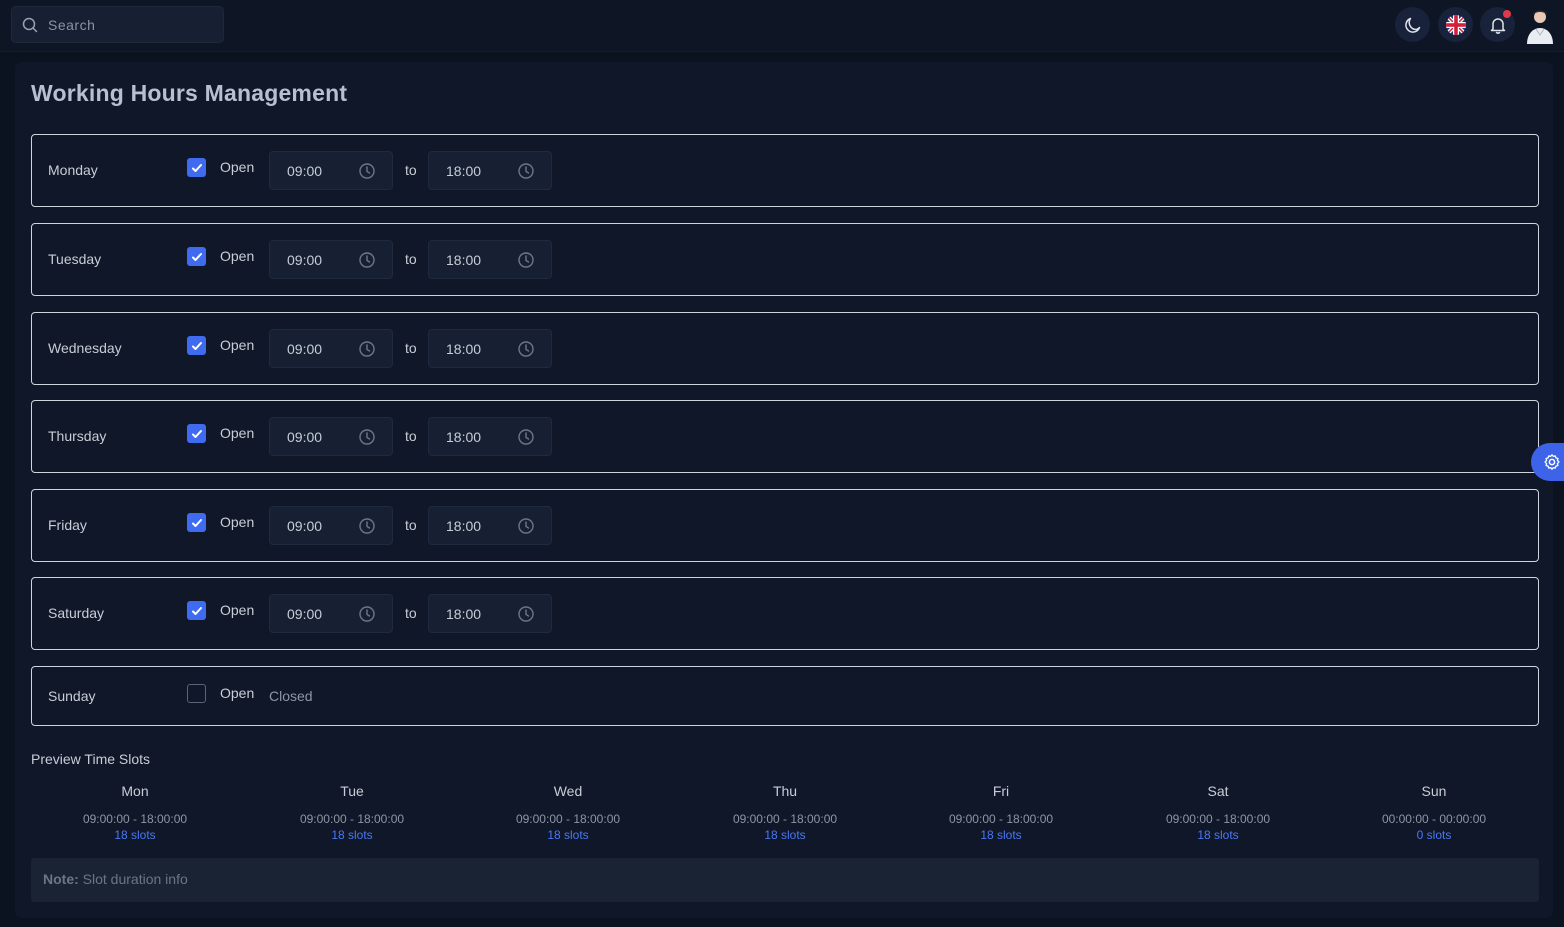 This screenshot has height=927, width=1564. Describe the element at coordinates (785, 259) in the screenshot. I see `day-row-tuesday: Tuesday Open 09:00 to 18:00` at that location.